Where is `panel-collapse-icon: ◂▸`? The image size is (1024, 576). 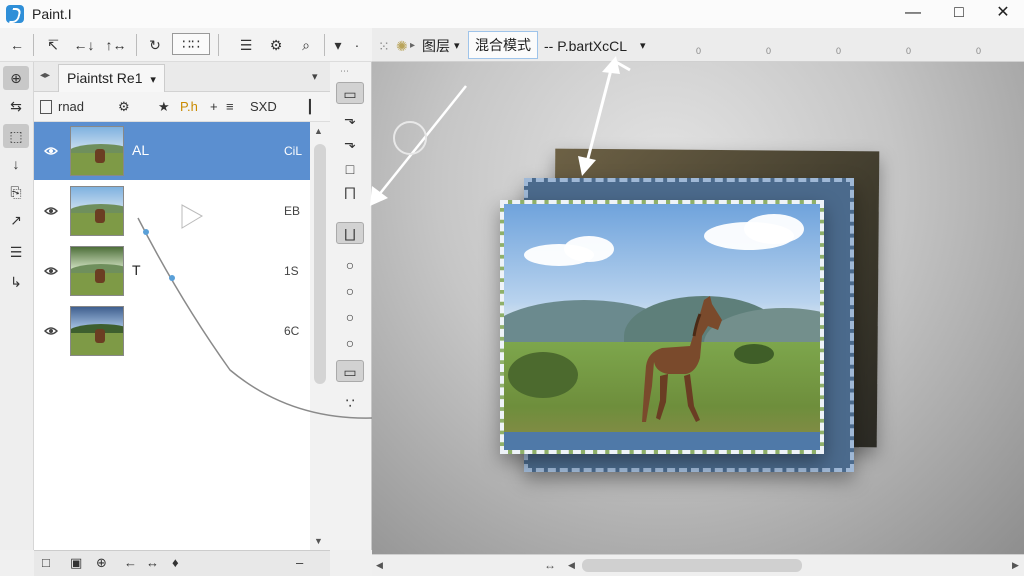 panel-collapse-icon: ◂▸ is located at coordinates (45, 75).